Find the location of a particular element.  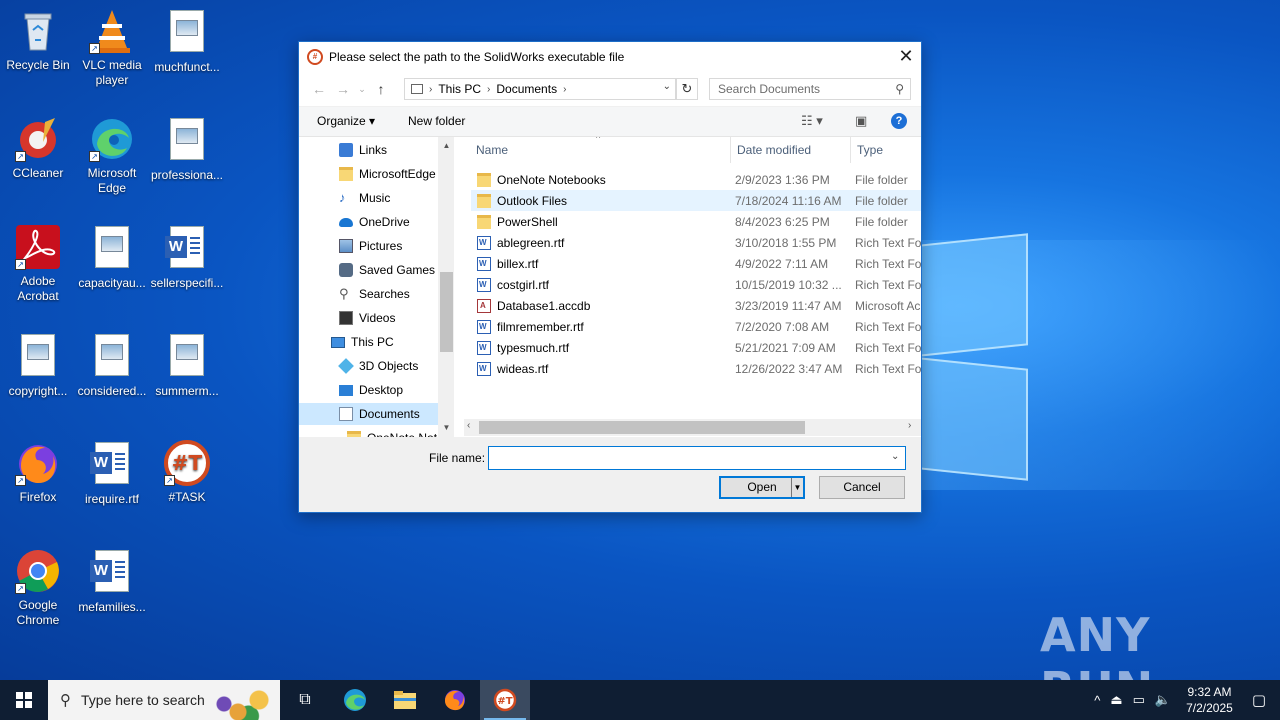

preview-pane-icon: ▣ is located at coordinates (861, 121).